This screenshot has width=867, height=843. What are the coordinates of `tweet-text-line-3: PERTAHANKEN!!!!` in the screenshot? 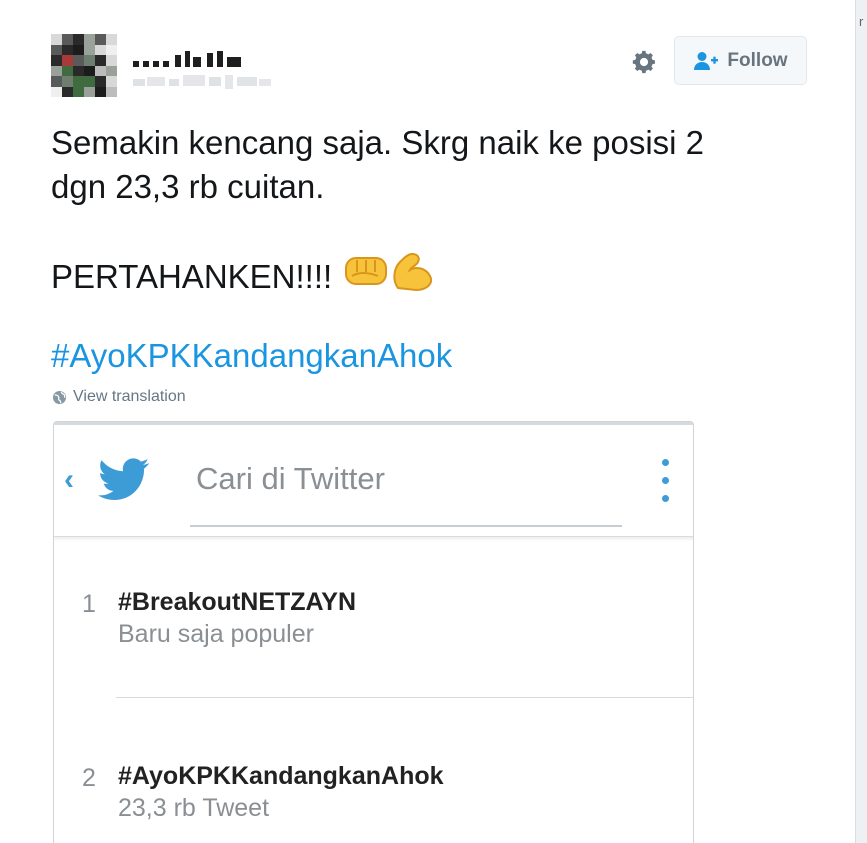 It's located at (243, 276).